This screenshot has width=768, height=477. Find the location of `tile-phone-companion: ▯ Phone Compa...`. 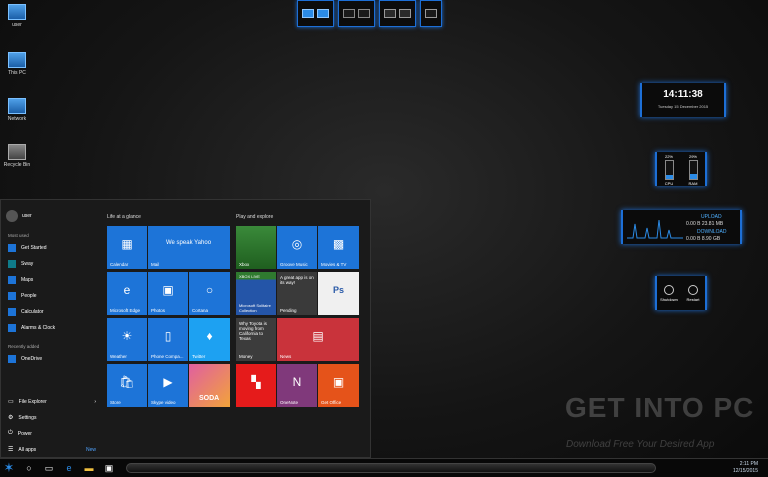

tile-phone-companion: ▯ Phone Compa... is located at coordinates (168, 339).